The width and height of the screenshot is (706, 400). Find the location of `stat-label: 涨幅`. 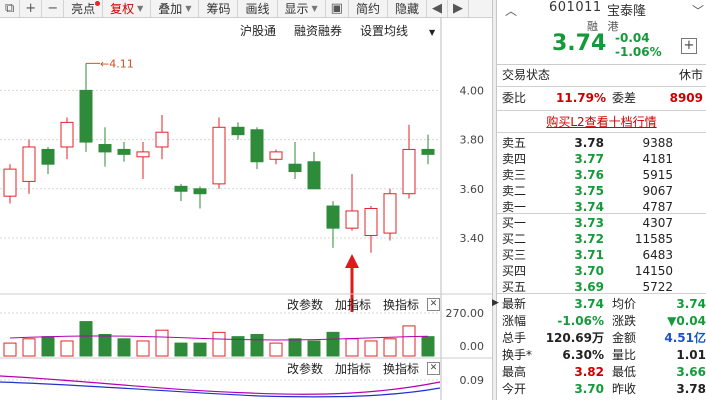

stat-label: 涨幅 is located at coordinates (514, 321).